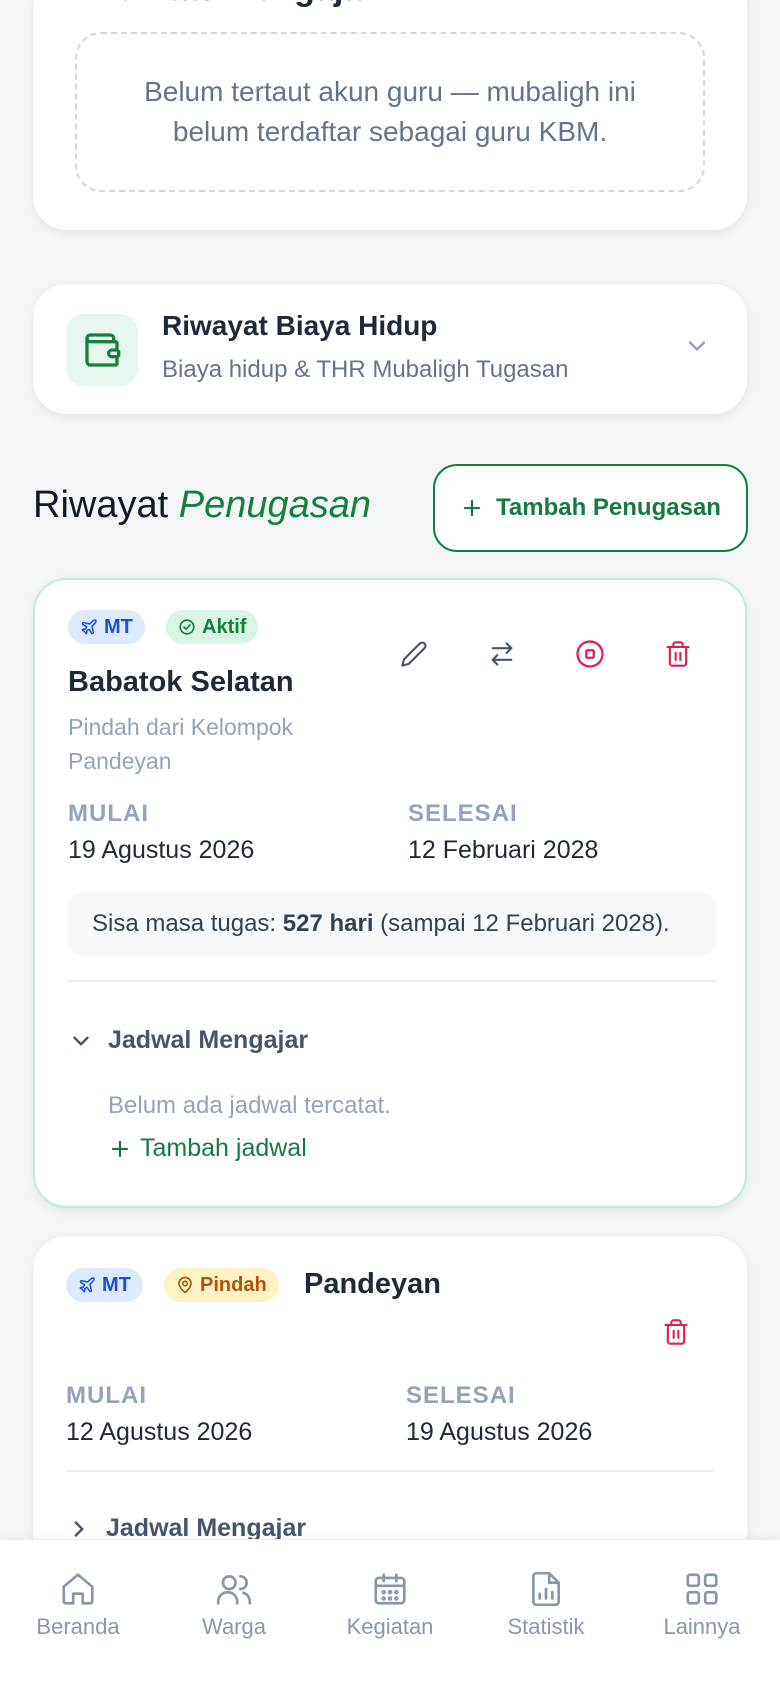  Describe the element at coordinates (78, 1589) in the screenshot. I see `home-icon` at that location.